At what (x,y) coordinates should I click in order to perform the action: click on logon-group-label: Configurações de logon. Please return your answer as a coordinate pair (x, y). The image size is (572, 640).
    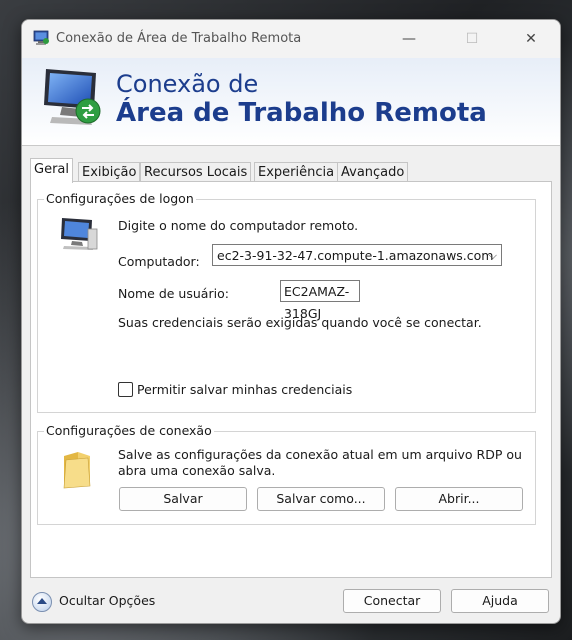
    Looking at the image, I should click on (120, 198).